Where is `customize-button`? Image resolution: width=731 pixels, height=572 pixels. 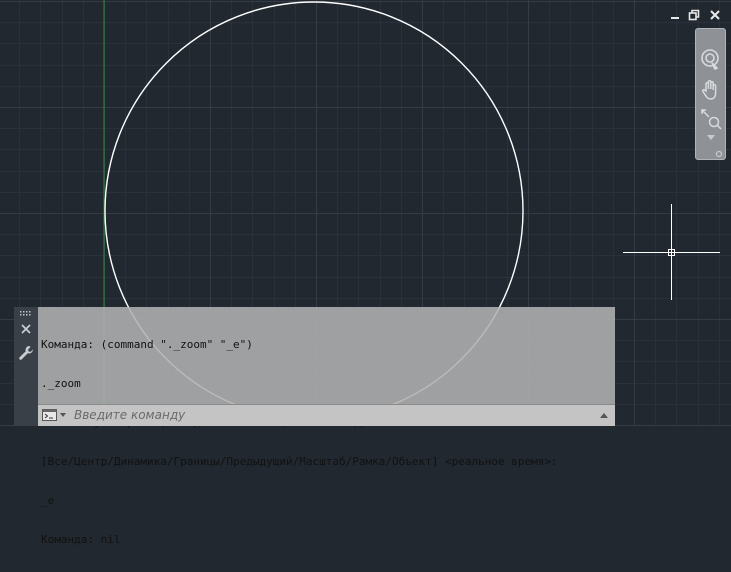 customize-button is located at coordinates (26, 353).